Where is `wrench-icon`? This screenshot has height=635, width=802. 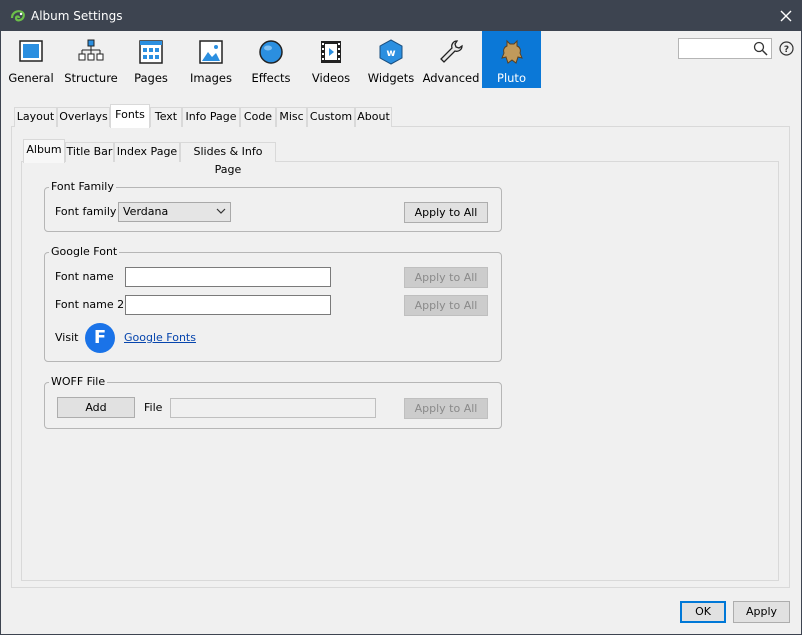
wrench-icon is located at coordinates (451, 51).